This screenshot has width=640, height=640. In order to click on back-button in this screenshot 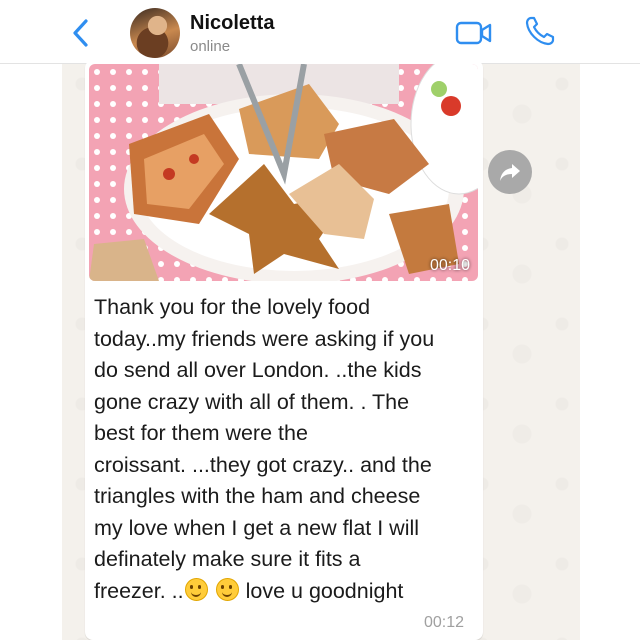, I will do `click(81, 33)`.